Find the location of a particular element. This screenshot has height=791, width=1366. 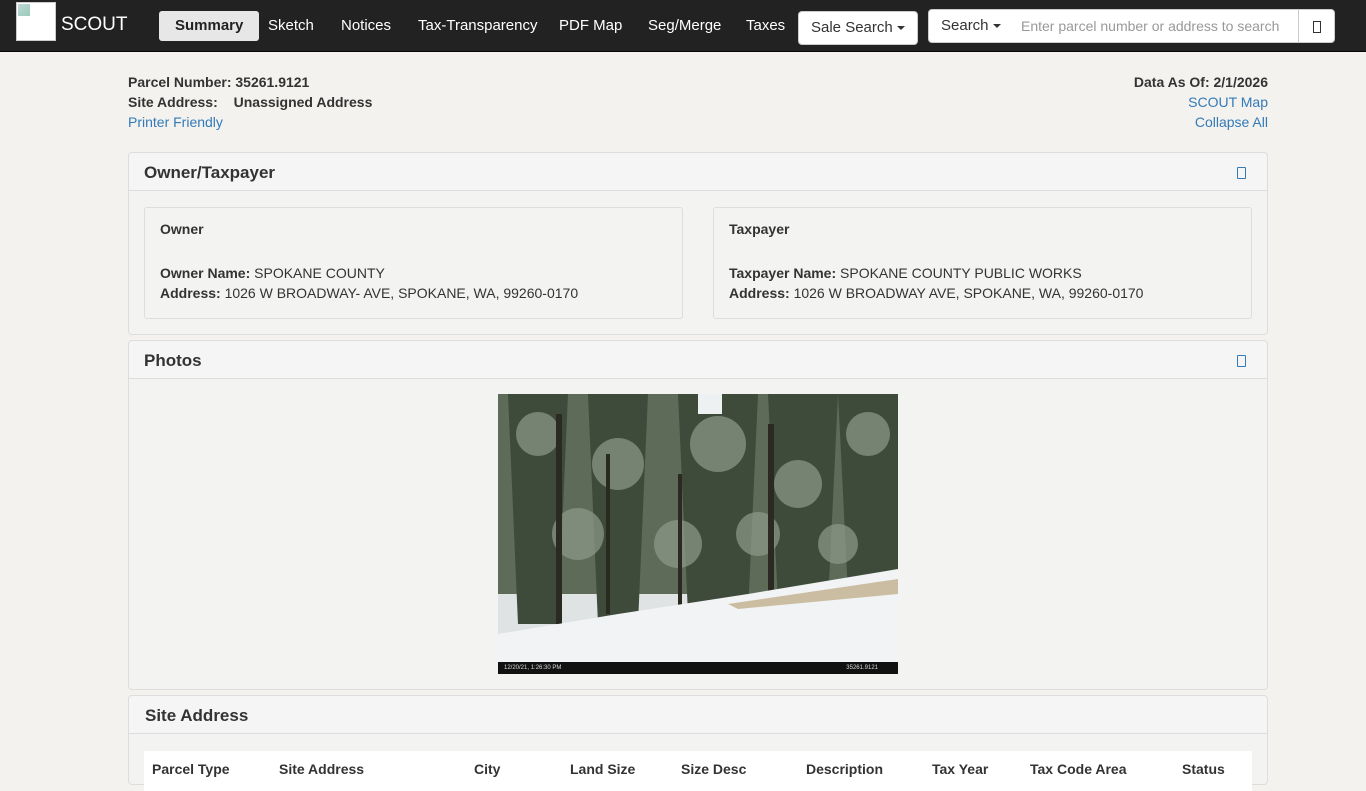

search-input is located at coordinates (1154, 26).